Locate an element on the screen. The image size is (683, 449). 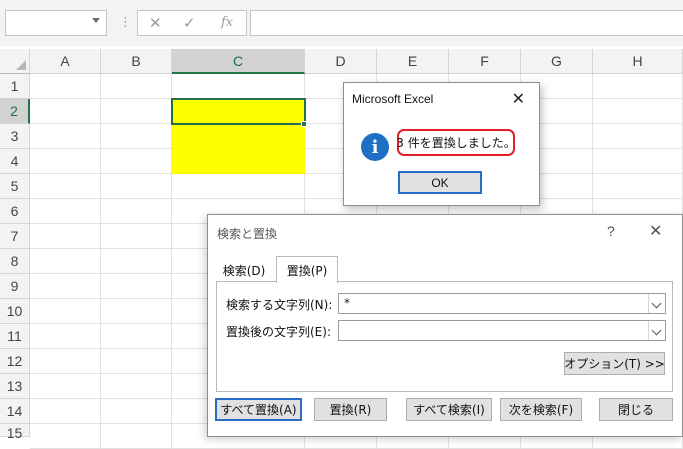
formula-buttons: ✕ ✓ fx is located at coordinates (192, 23).